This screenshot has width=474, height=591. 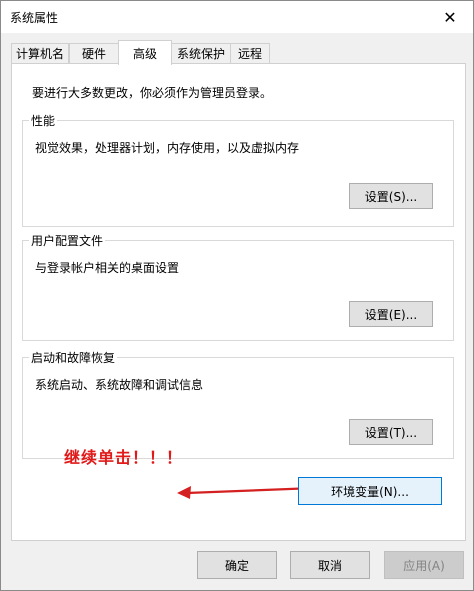 I want to click on startup-recovery-legend: 启动和故障恢复, so click(x=73, y=357).